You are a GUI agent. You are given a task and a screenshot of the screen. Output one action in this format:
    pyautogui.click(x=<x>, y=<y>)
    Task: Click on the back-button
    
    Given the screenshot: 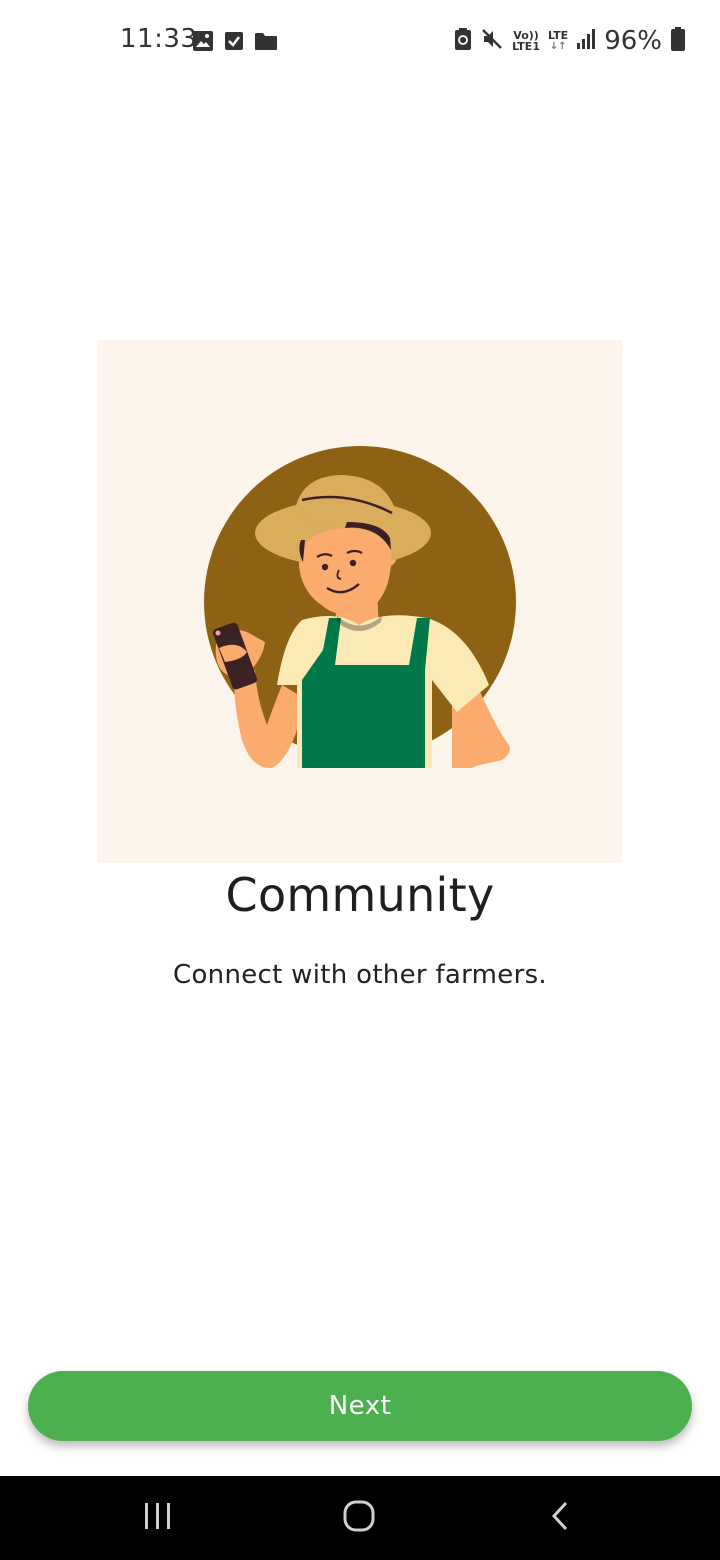 What is the action you would take?
    pyautogui.click(x=560, y=1518)
    